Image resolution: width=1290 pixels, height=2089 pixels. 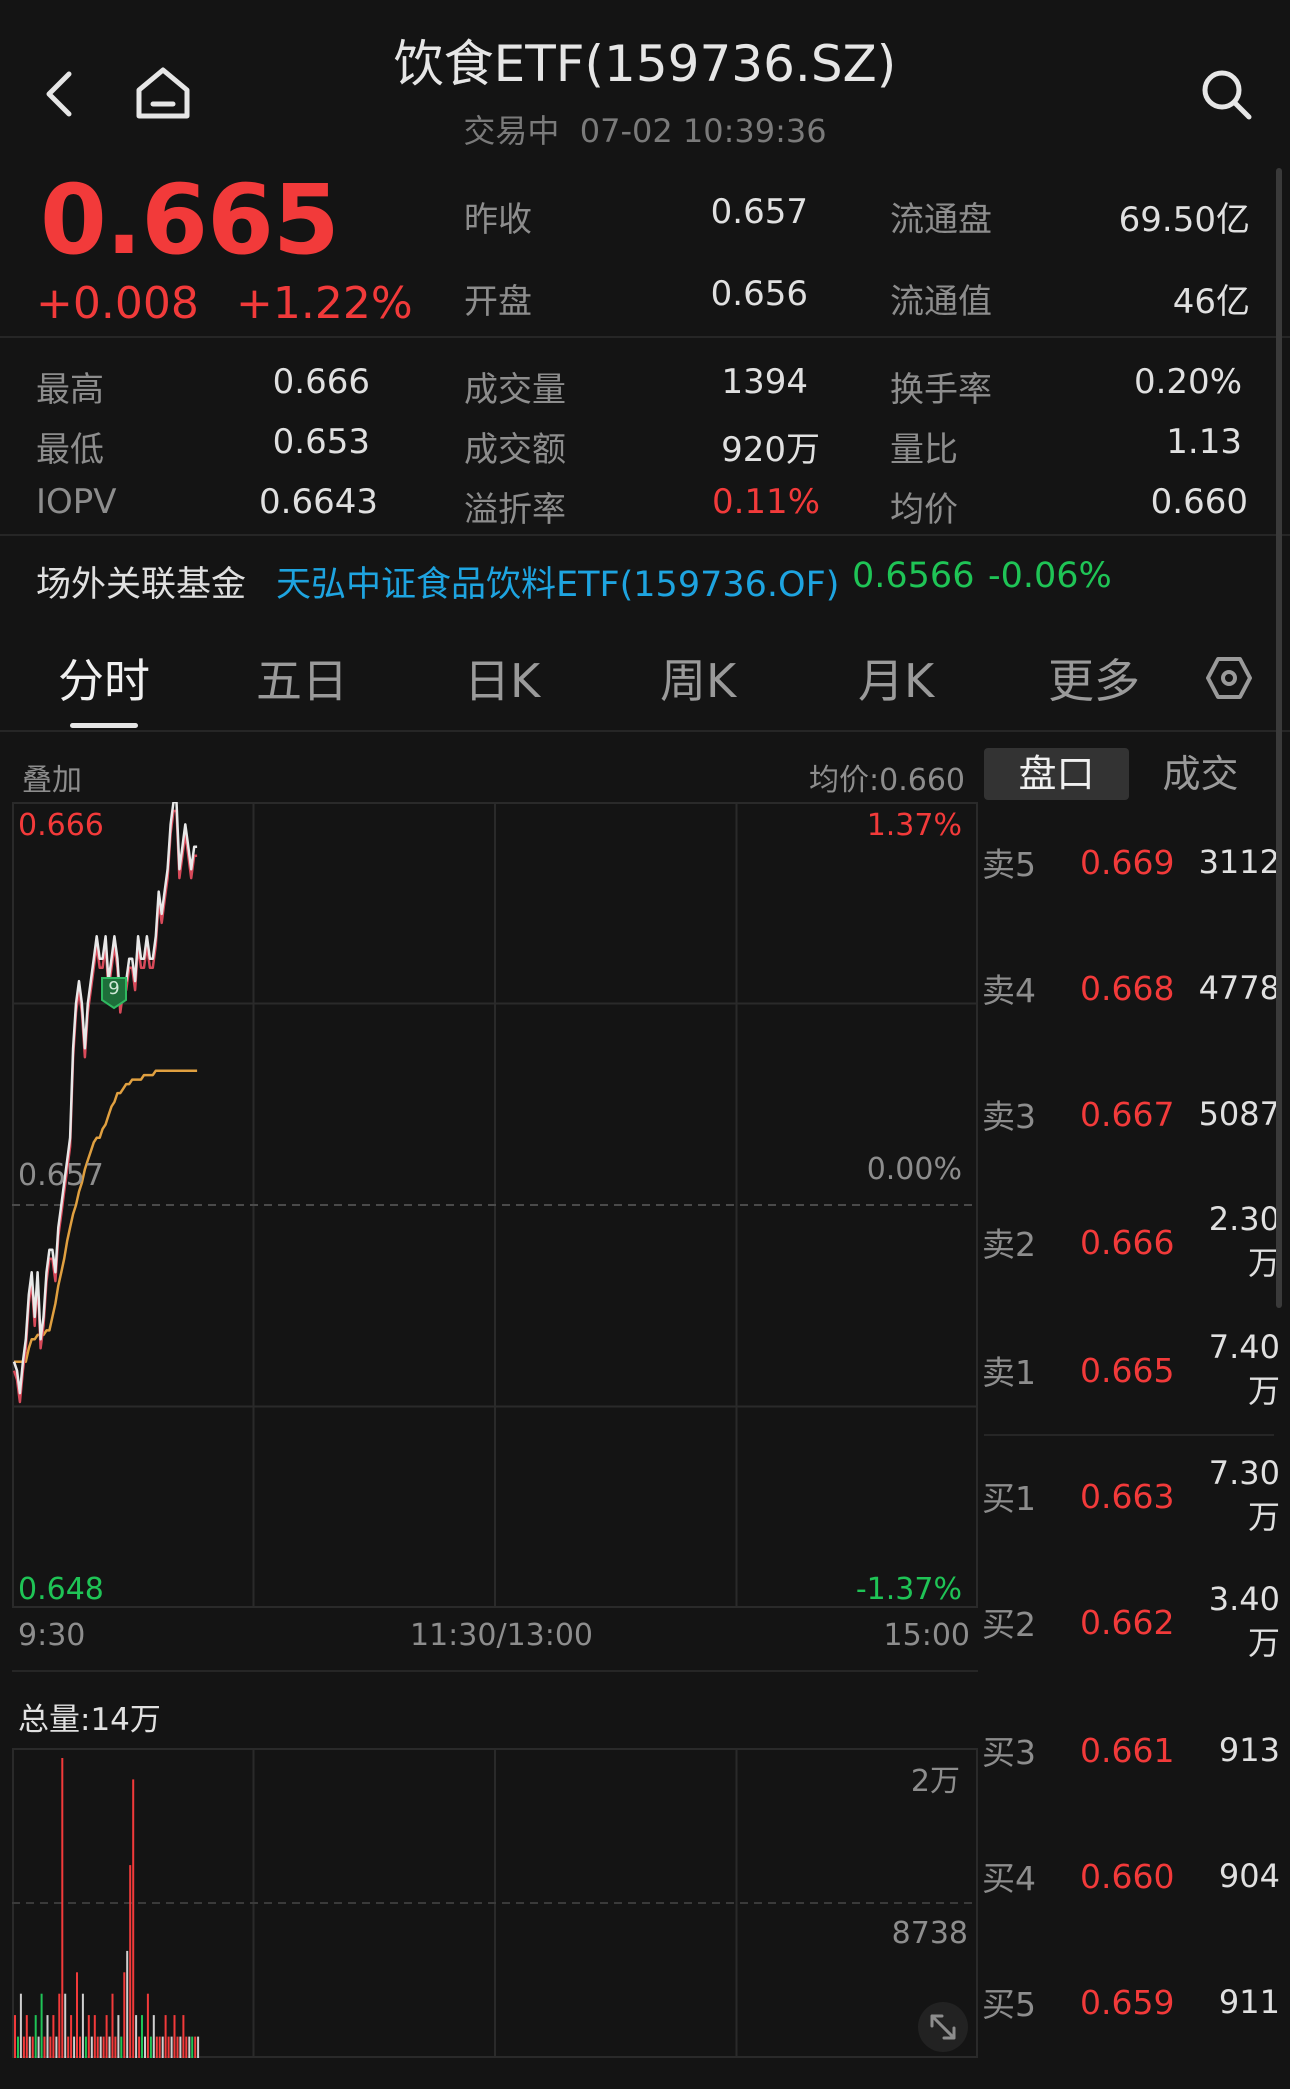 I want to click on field-value: 1.13, so click(x=1204, y=442).